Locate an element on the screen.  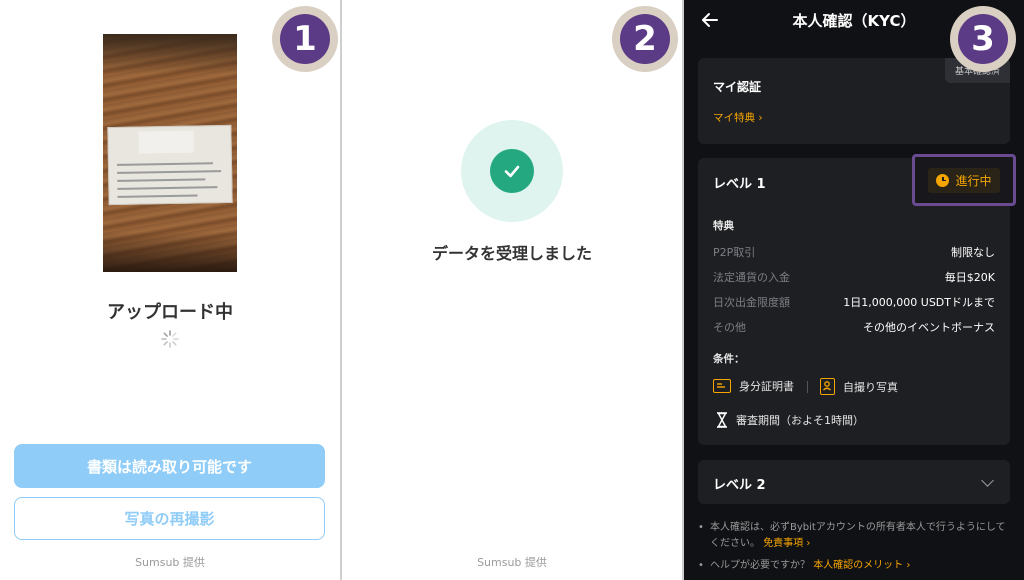
level2-title: レベル 2 is located at coordinates (739, 485).